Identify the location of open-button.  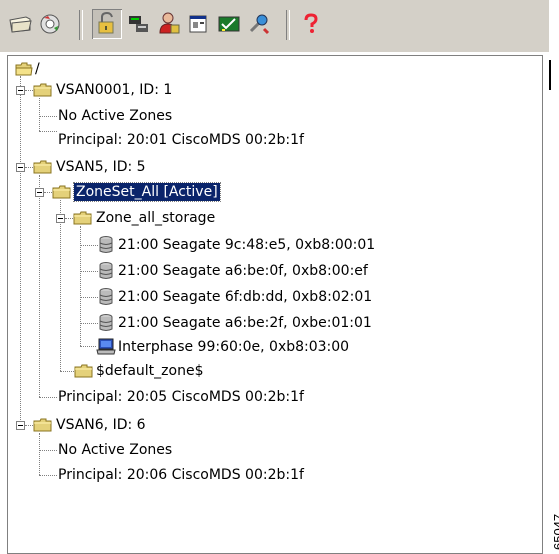
(21, 24).